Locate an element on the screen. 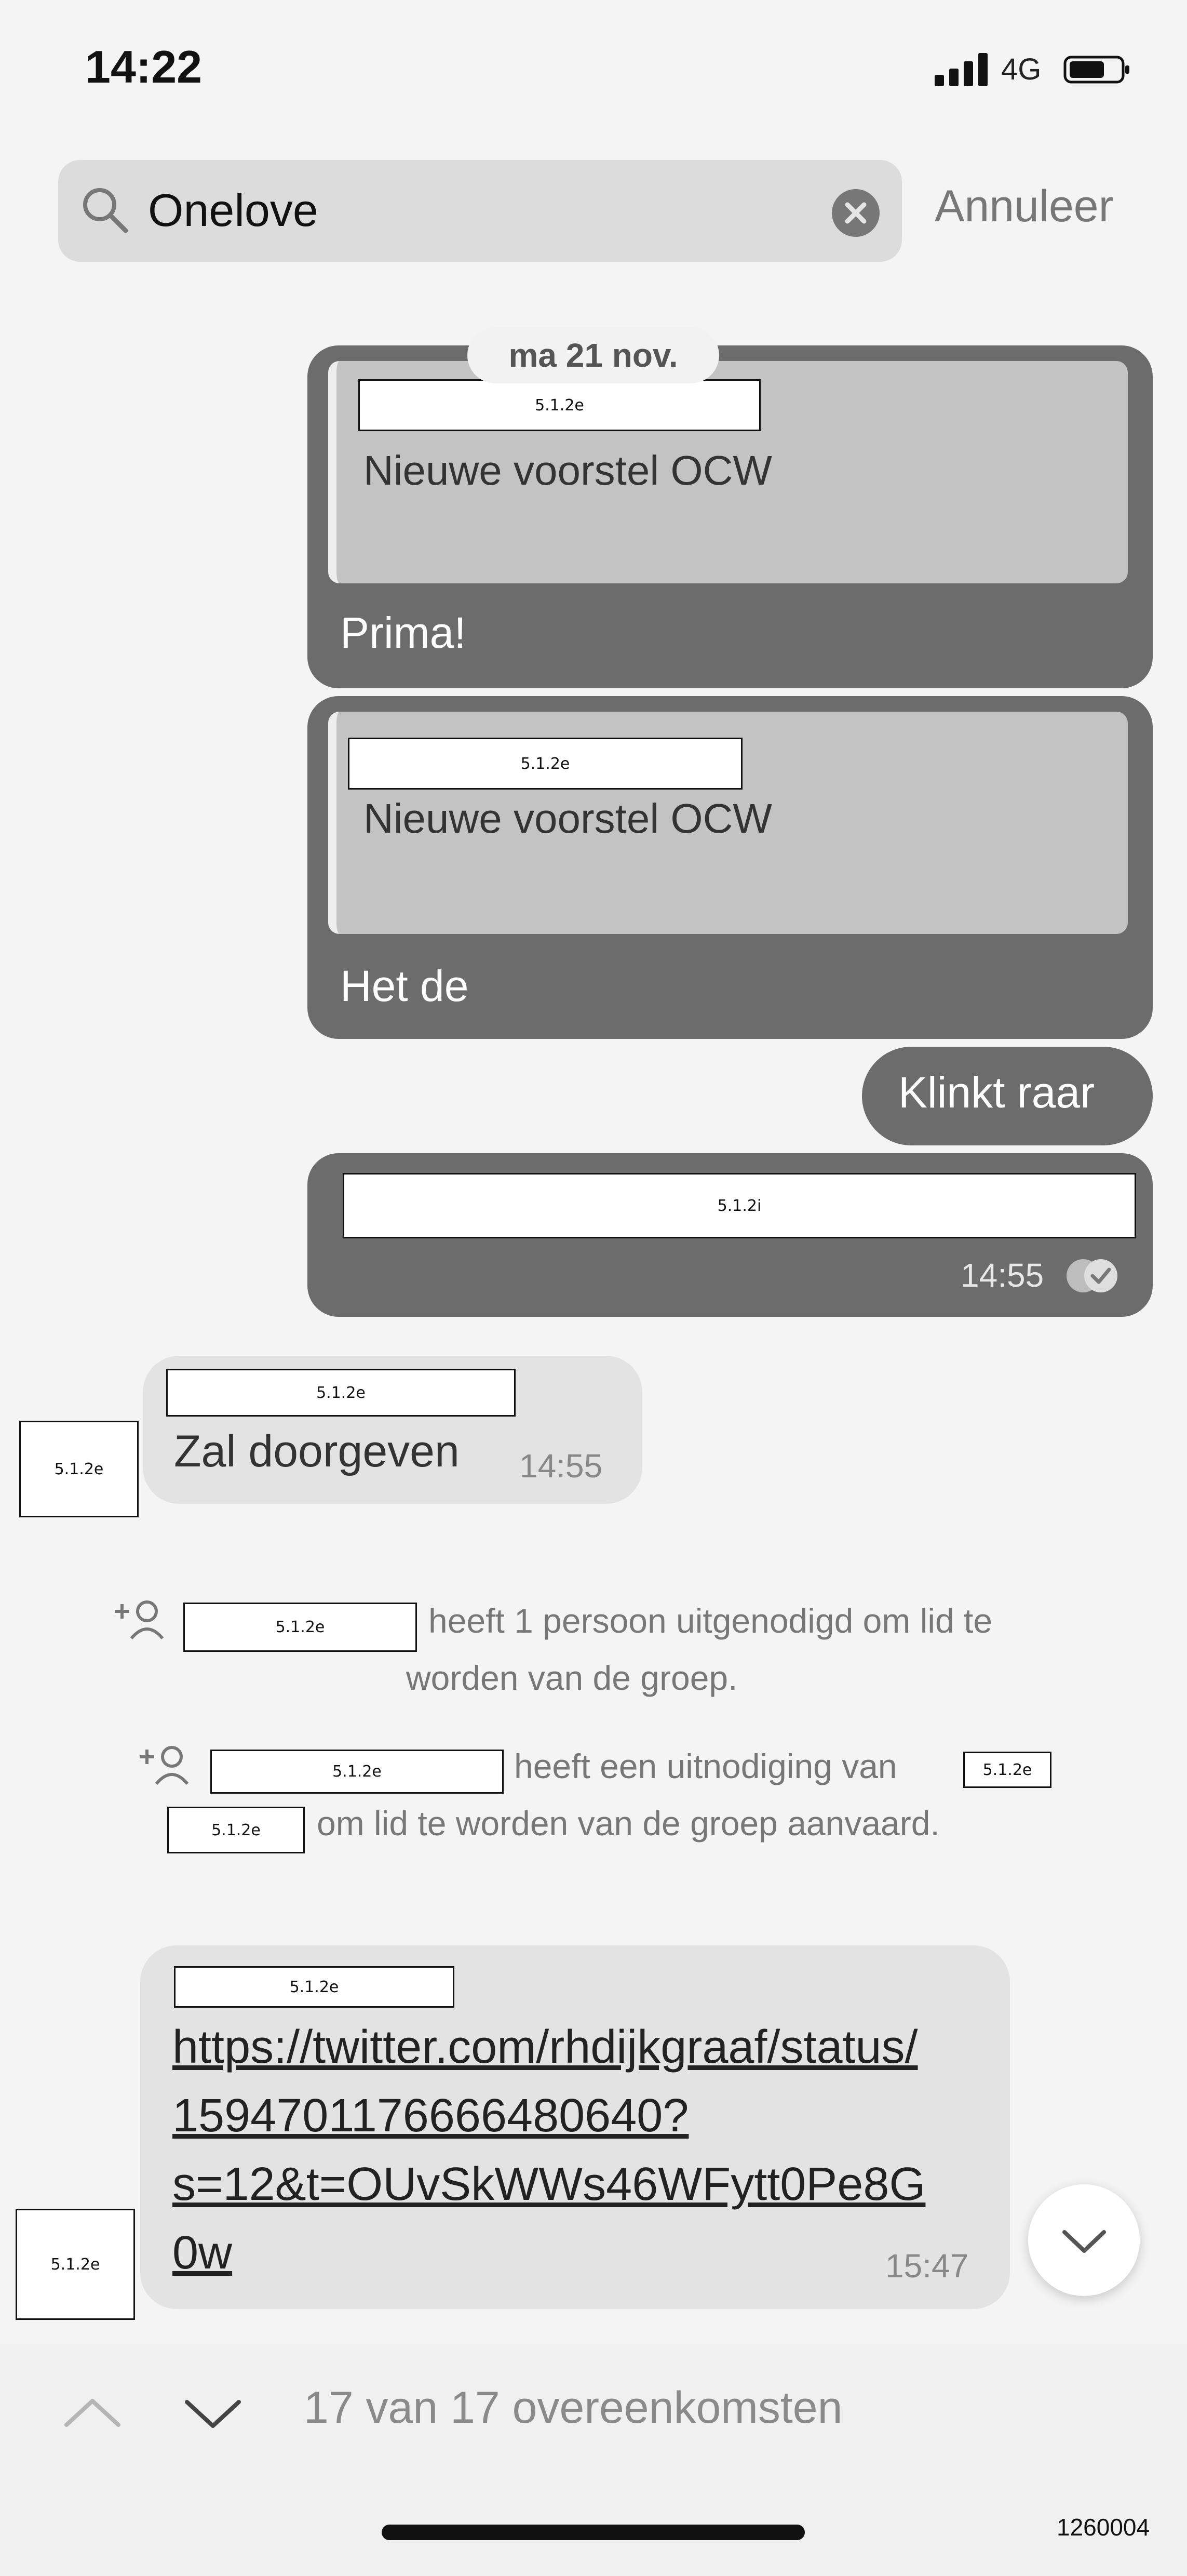 The width and height of the screenshot is (1187, 2576). system-message-text: om lid te worden van de groep aanvaard. is located at coordinates (628, 1823).